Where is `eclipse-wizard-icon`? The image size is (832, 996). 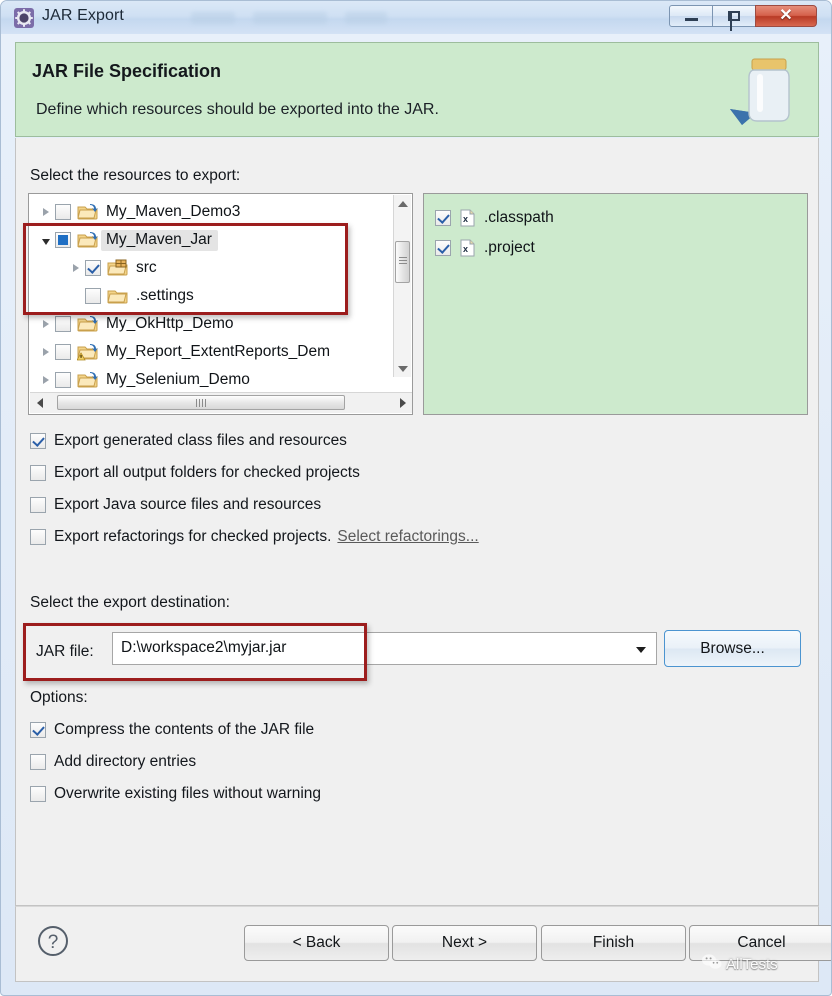
eclipse-wizard-icon is located at coordinates (24, 18).